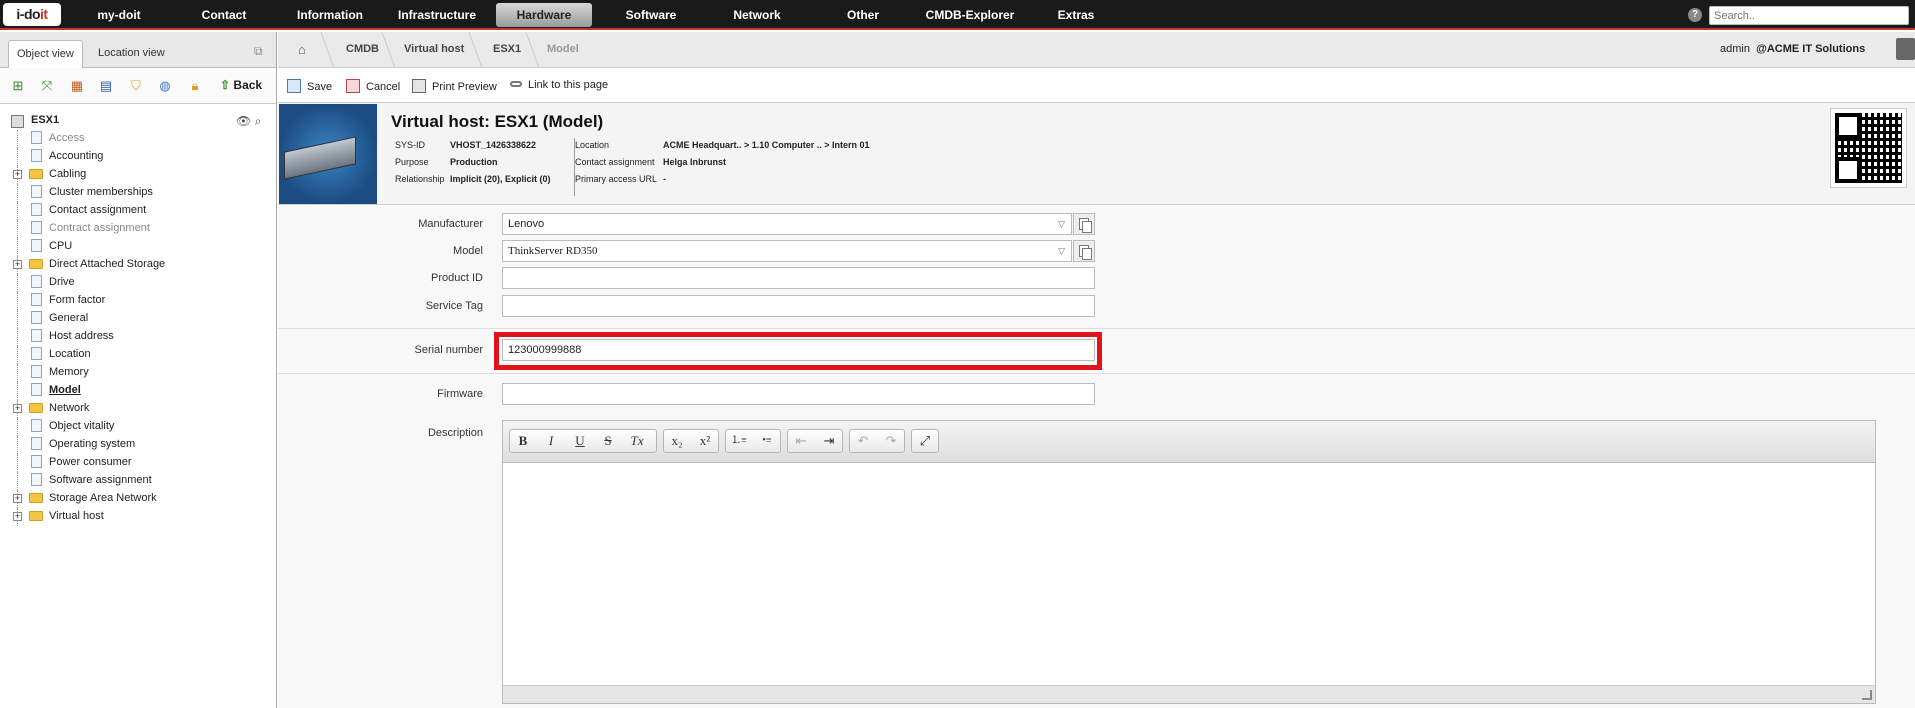 Image resolution: width=1915 pixels, height=708 pixels. I want to click on tree-item-direct-attached-storage: + Direct Attached Storage, so click(138, 265).